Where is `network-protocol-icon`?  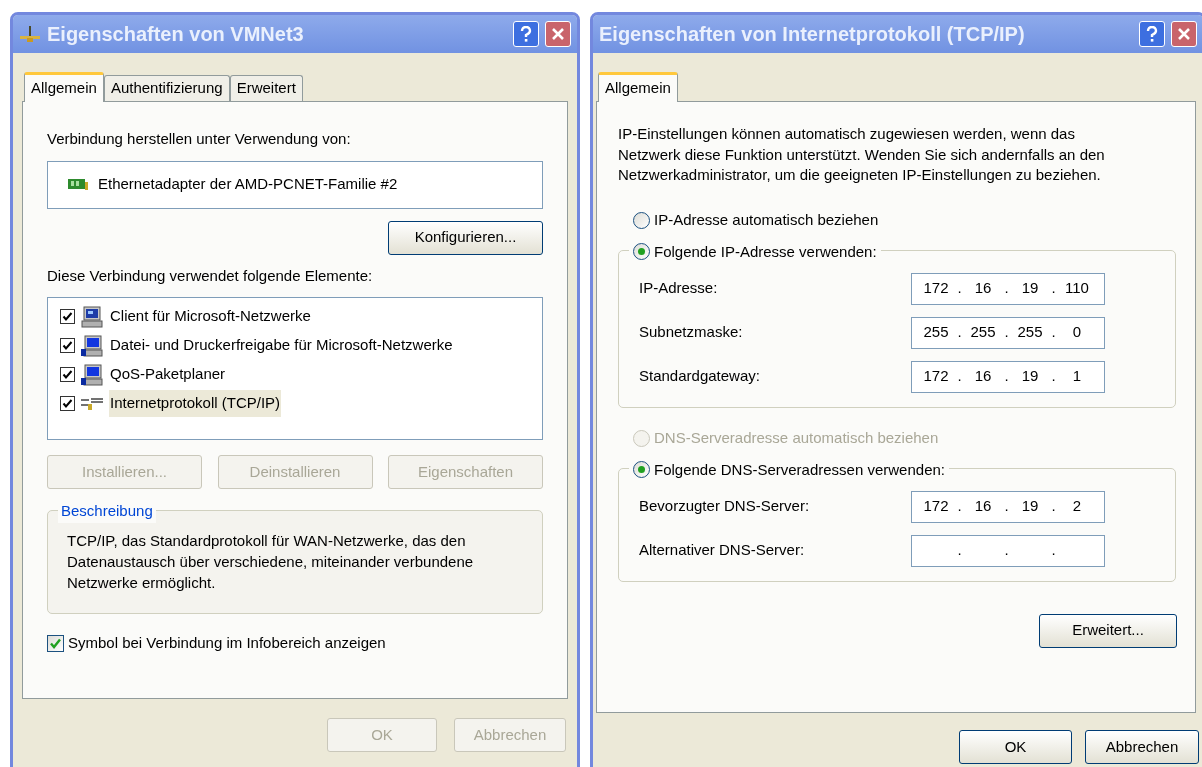
network-protocol-icon is located at coordinates (92, 403).